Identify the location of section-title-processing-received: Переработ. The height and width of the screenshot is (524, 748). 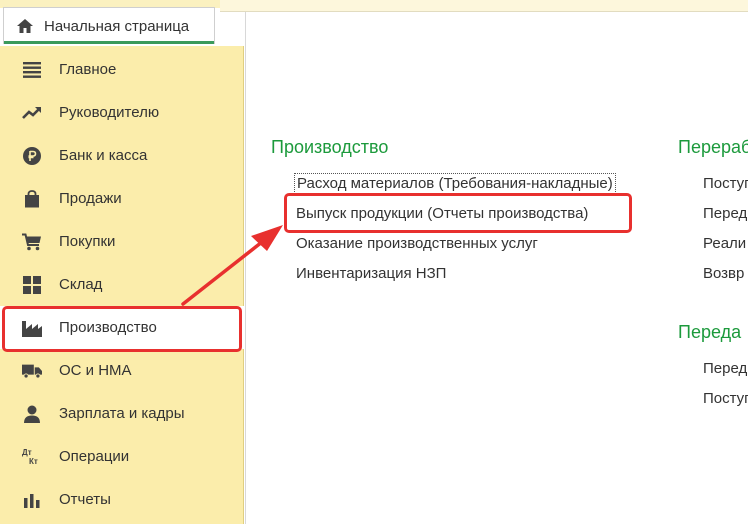
(713, 147).